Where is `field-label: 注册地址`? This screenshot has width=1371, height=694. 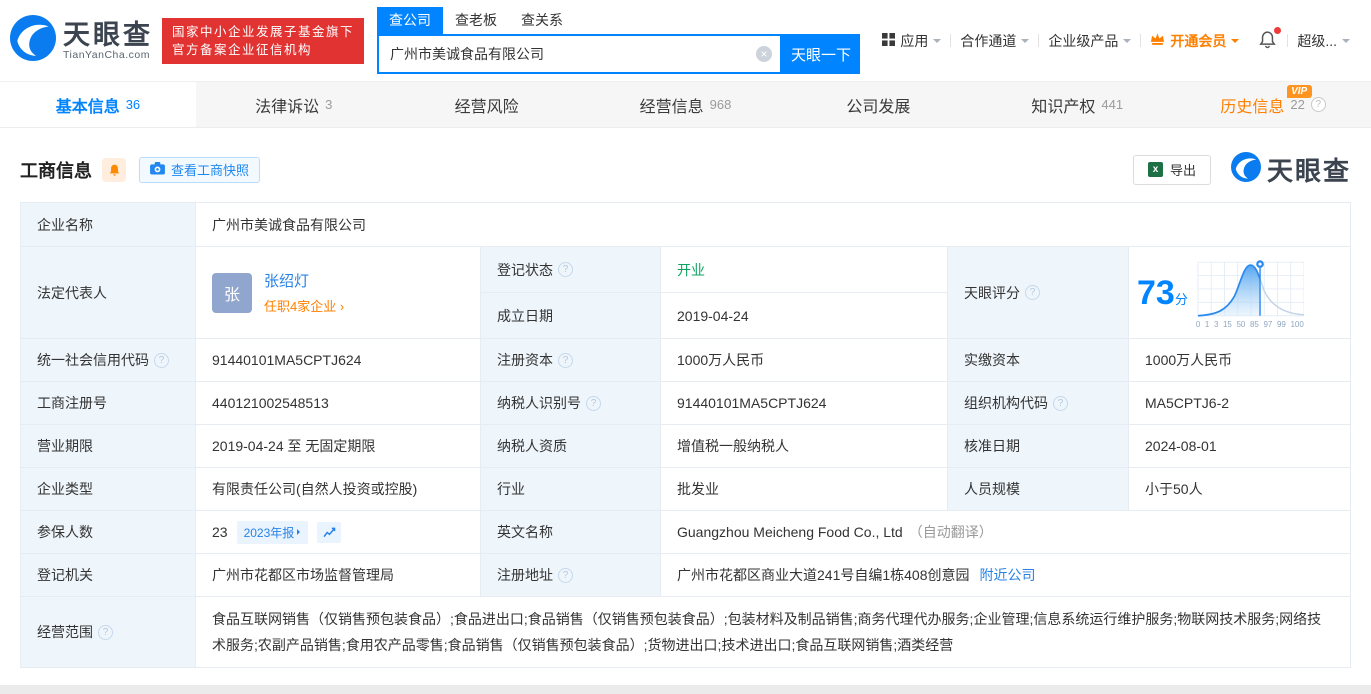 field-label: 注册地址 is located at coordinates (525, 575).